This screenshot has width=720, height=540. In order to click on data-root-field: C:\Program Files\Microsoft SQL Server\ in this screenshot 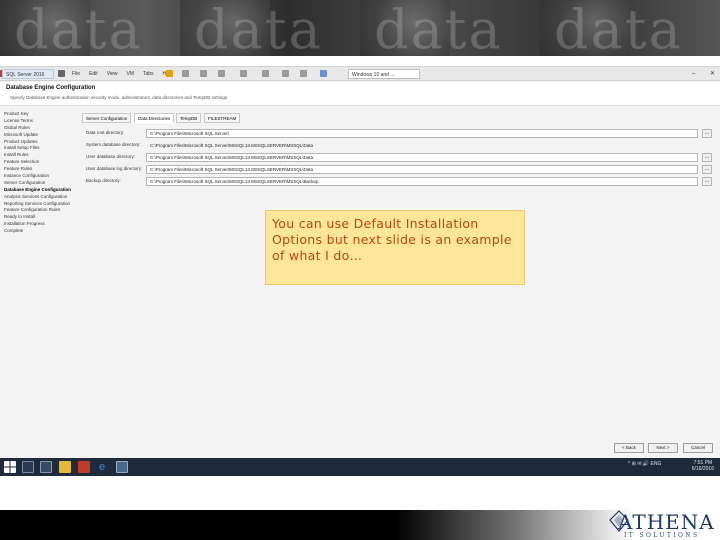, I will do `click(422, 133)`.